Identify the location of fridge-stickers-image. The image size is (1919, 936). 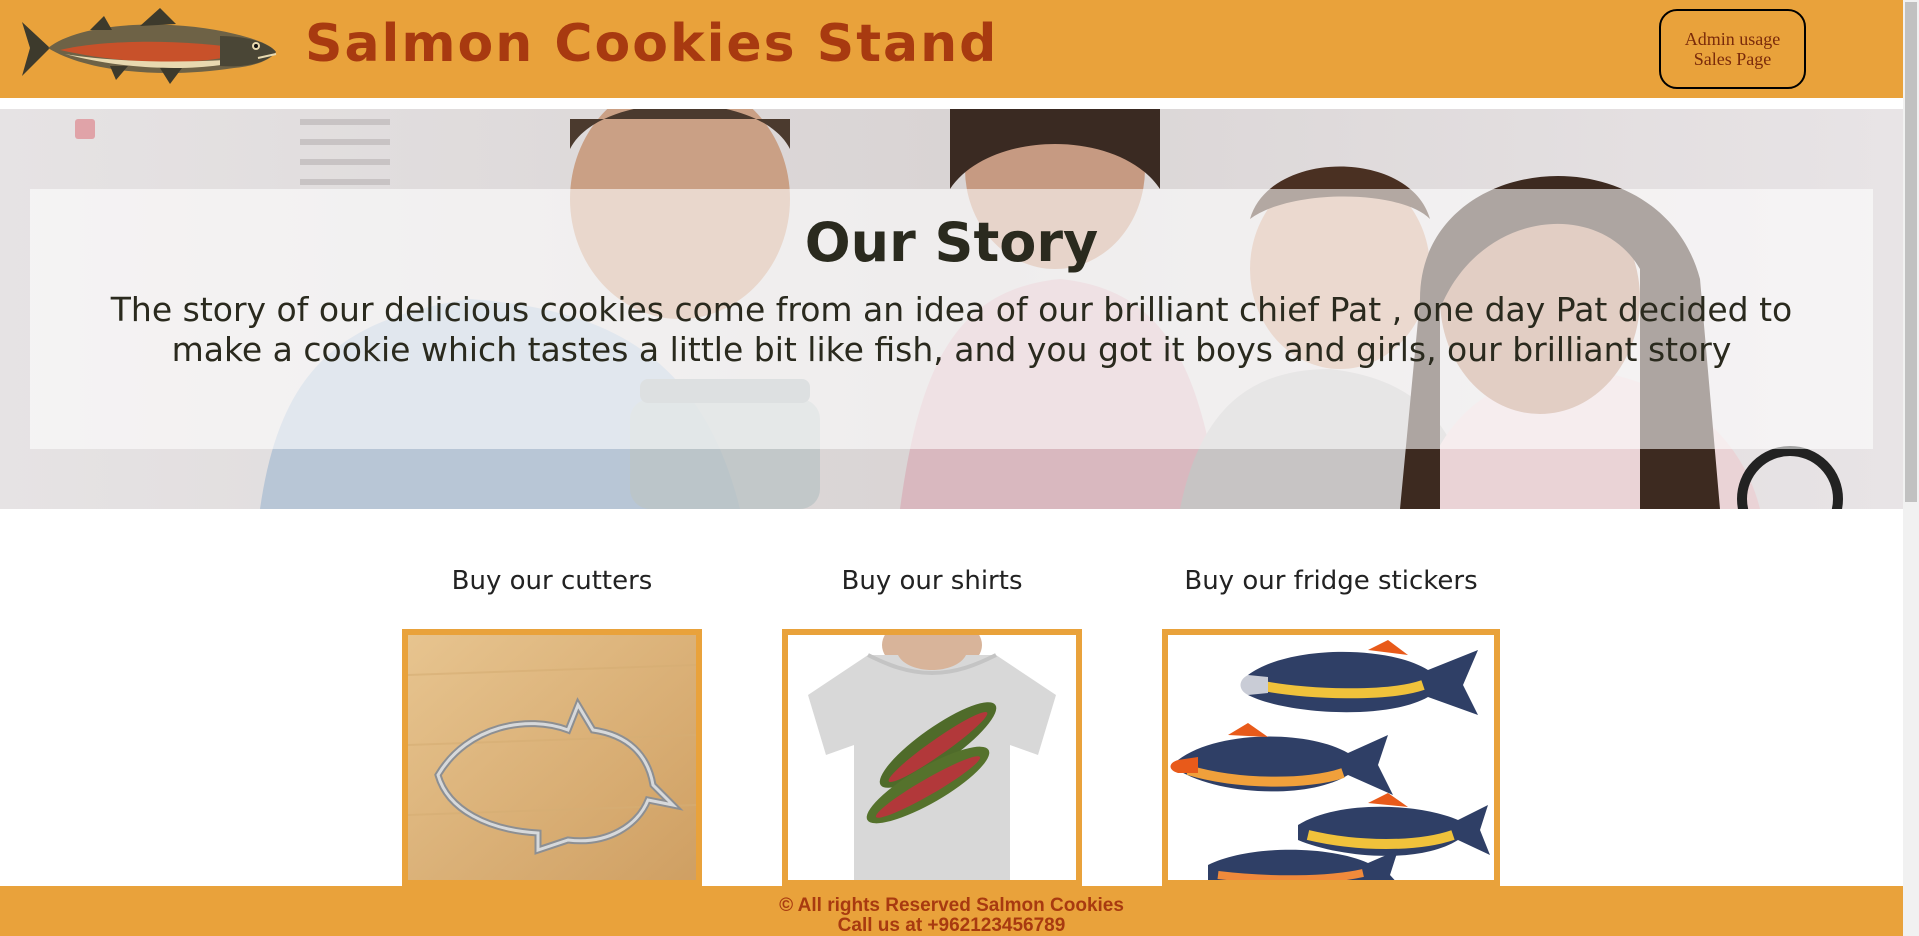
(1331, 757).